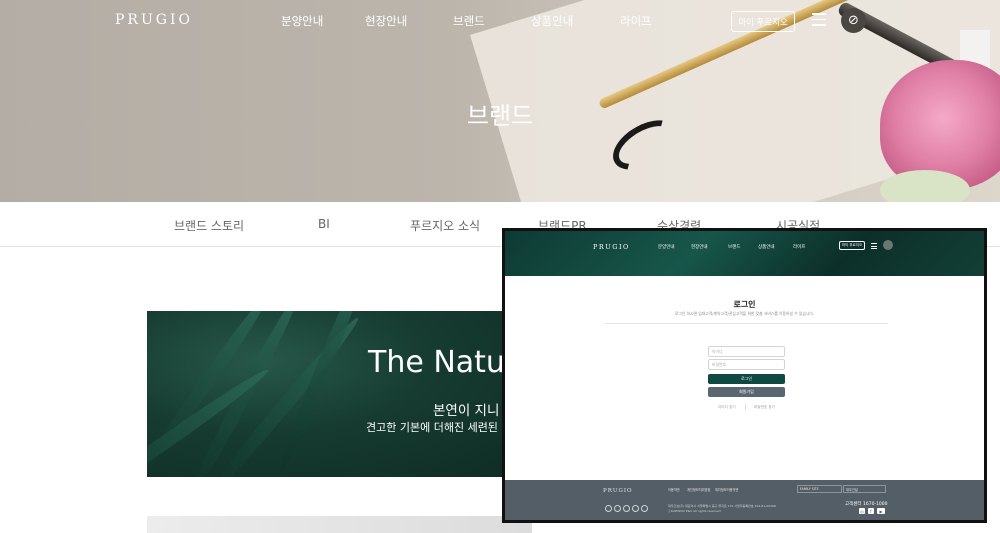 Image resolution: width=1000 pixels, height=533 pixels. Describe the element at coordinates (500, 21) in the screenshot. I see `global-navigation: PRUGIO 분양안내 현장안내 브랜드 상품안내 라이프 마이 푸르지오 ⊘` at that location.